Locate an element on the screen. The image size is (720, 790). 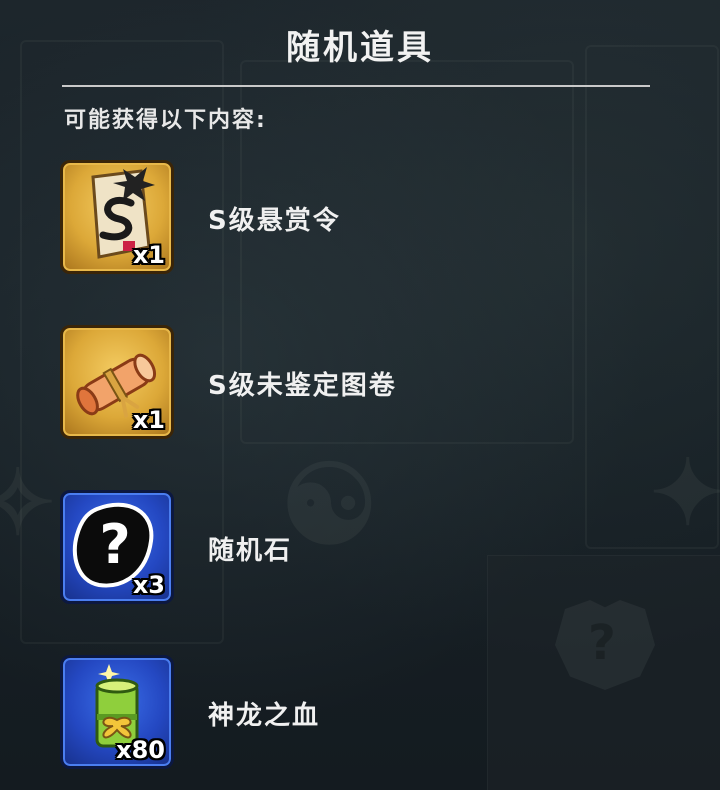
item-name: 神龙之血 is located at coordinates (264, 716).